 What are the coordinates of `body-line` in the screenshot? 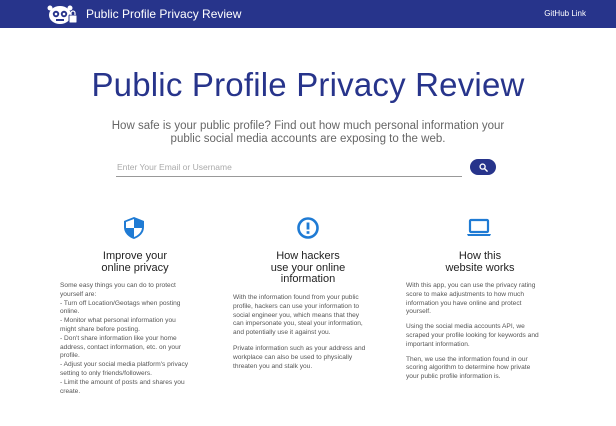 It's located at (318, 341).